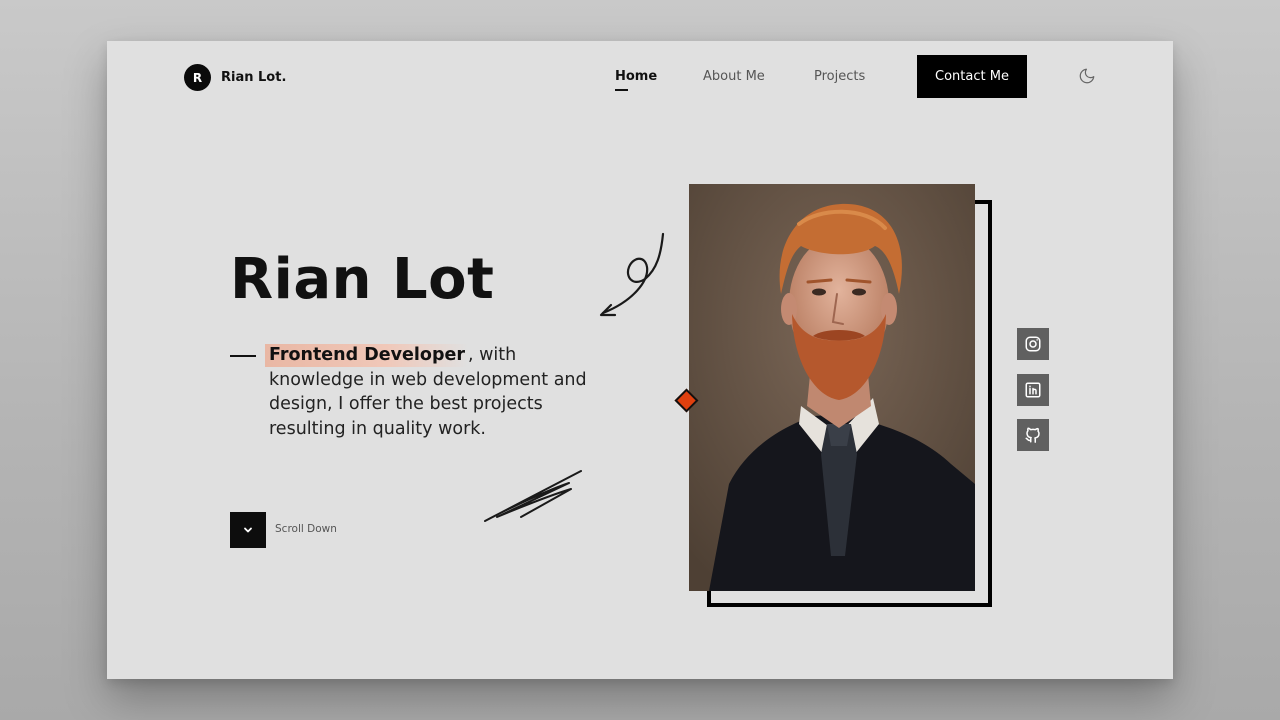  Describe the element at coordinates (306, 529) in the screenshot. I see `scroll-down-label: Scroll Down` at that location.